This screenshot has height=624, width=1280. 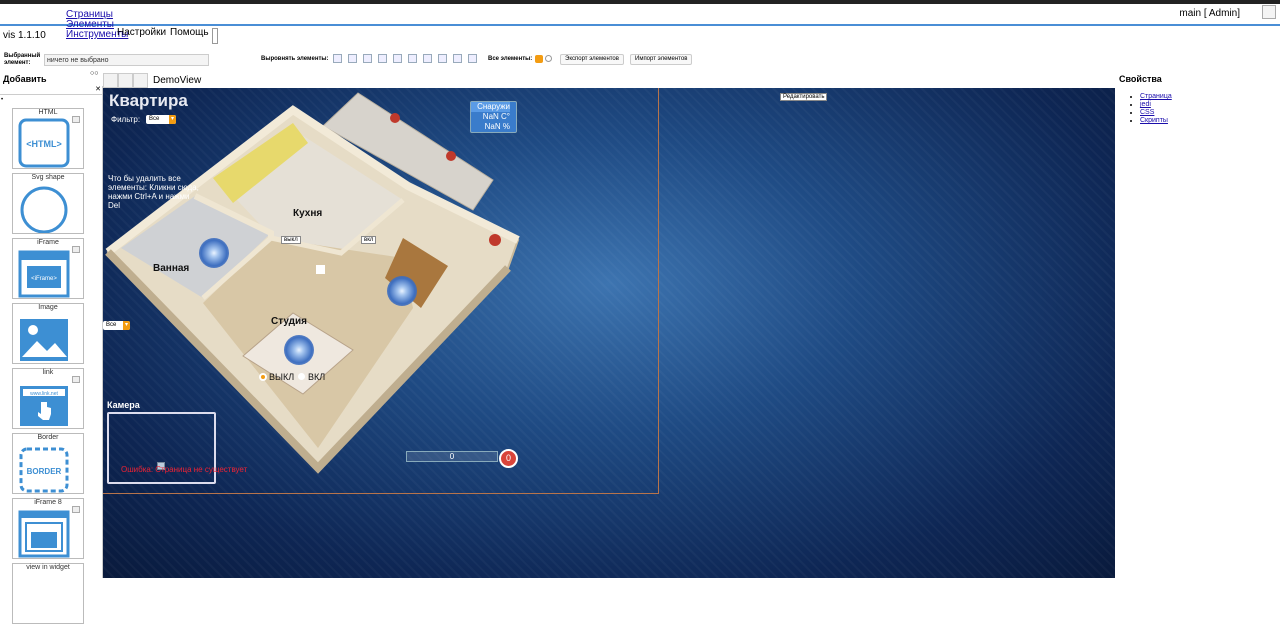 I want to click on widget-html: HTML <HTML>, so click(x=48, y=138).